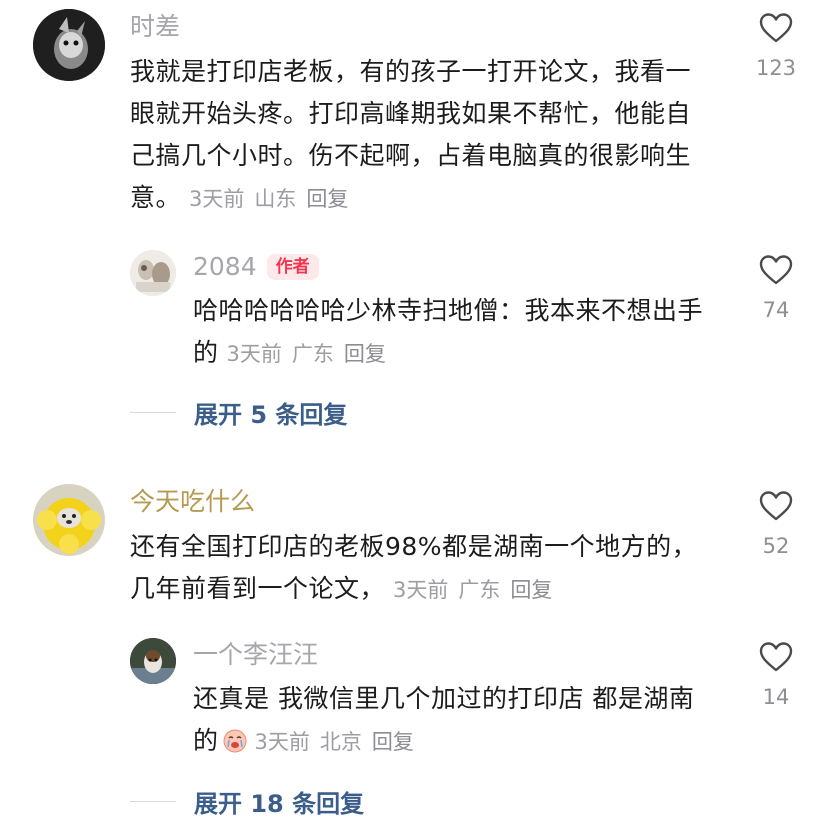  I want to click on reply-avatar, so click(153, 661).